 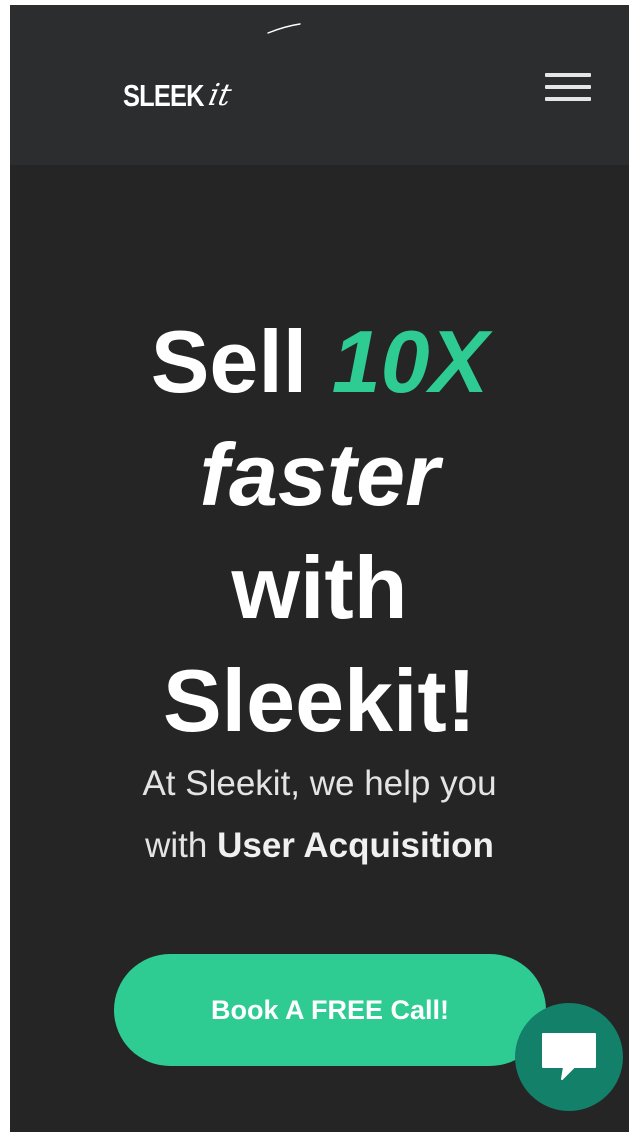 I want to click on hero-subtitle-line1: At Sleekit, we help you, so click(x=319, y=783).